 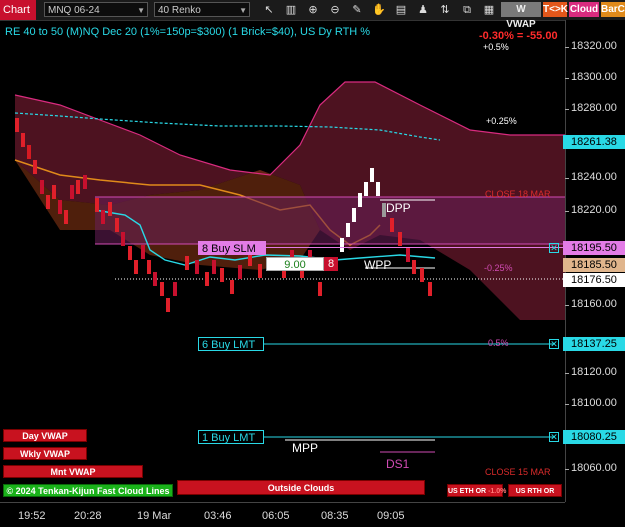 I want to click on pivot-label-mpp: MPP, so click(x=305, y=448).